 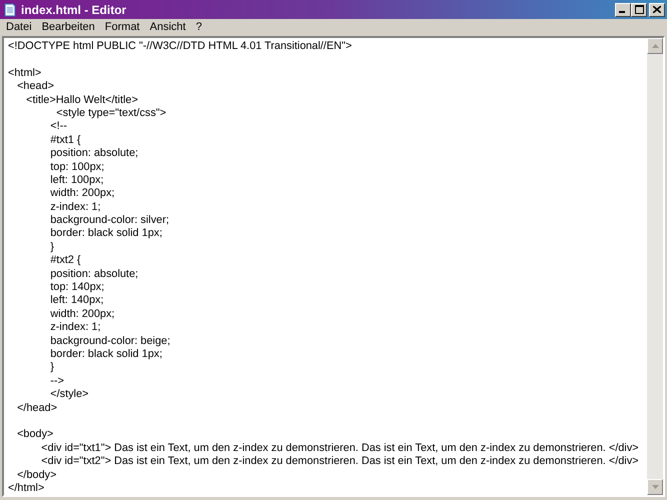 I want to click on menu-item: Bearbeiten, so click(x=68, y=27).